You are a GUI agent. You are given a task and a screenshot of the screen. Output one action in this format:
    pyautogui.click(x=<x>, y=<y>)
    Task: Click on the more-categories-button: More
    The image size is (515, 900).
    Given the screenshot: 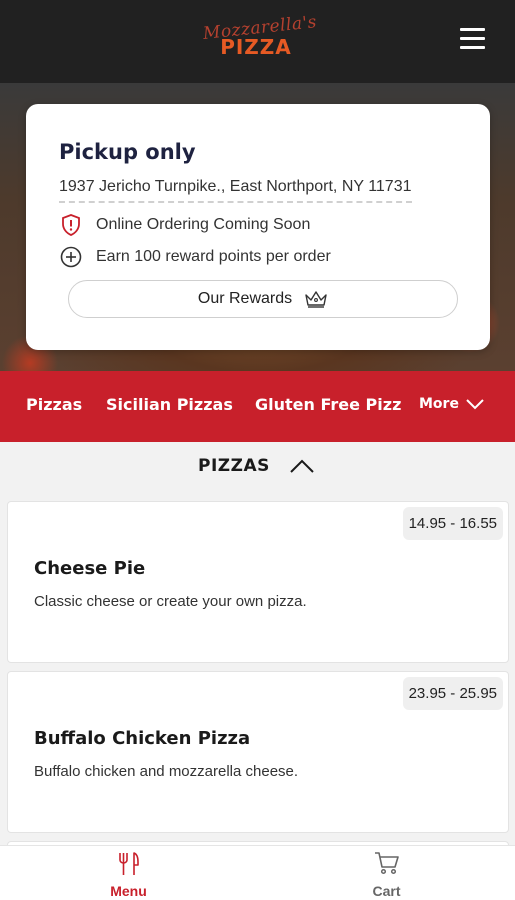 What is the action you would take?
    pyautogui.click(x=452, y=404)
    